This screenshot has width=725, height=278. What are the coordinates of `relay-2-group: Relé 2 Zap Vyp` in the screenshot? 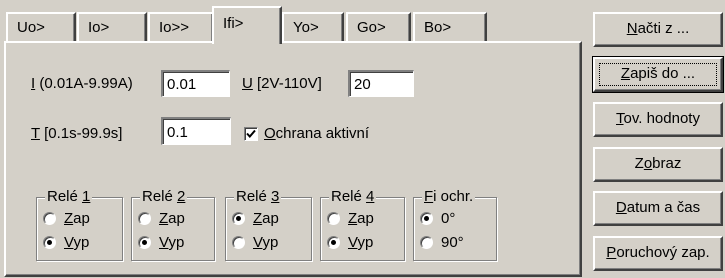 It's located at (173, 224).